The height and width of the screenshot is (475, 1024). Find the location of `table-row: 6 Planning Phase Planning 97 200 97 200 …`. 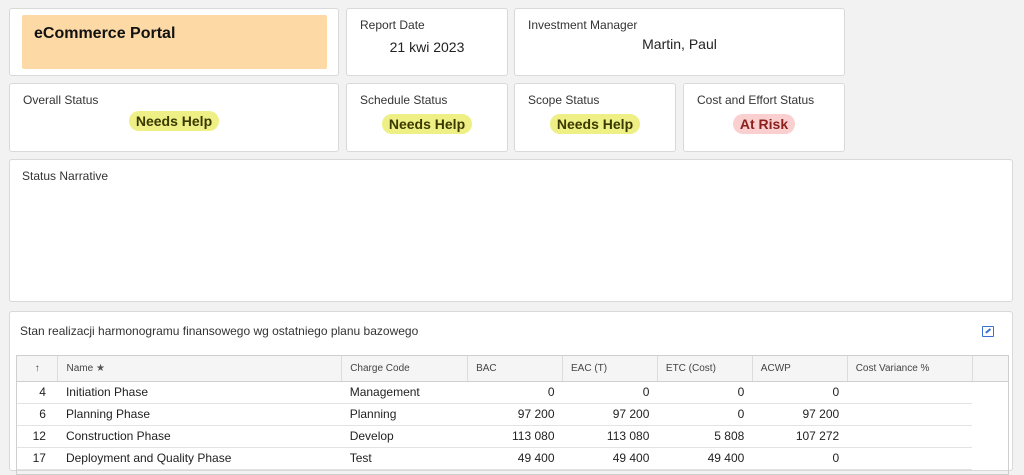

table-row: 6 Planning Phase Planning 97 200 97 200 … is located at coordinates (512, 414).